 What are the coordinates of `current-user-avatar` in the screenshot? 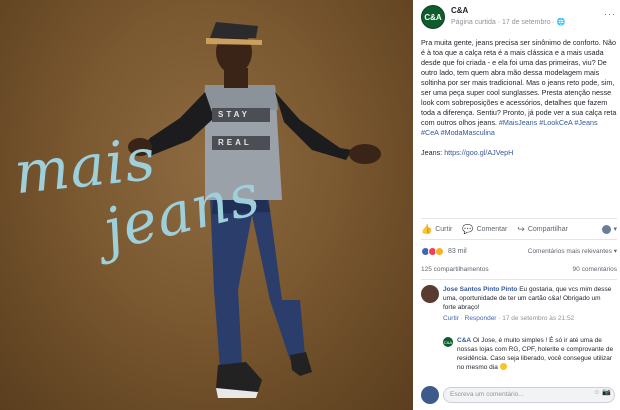 It's located at (430, 395).